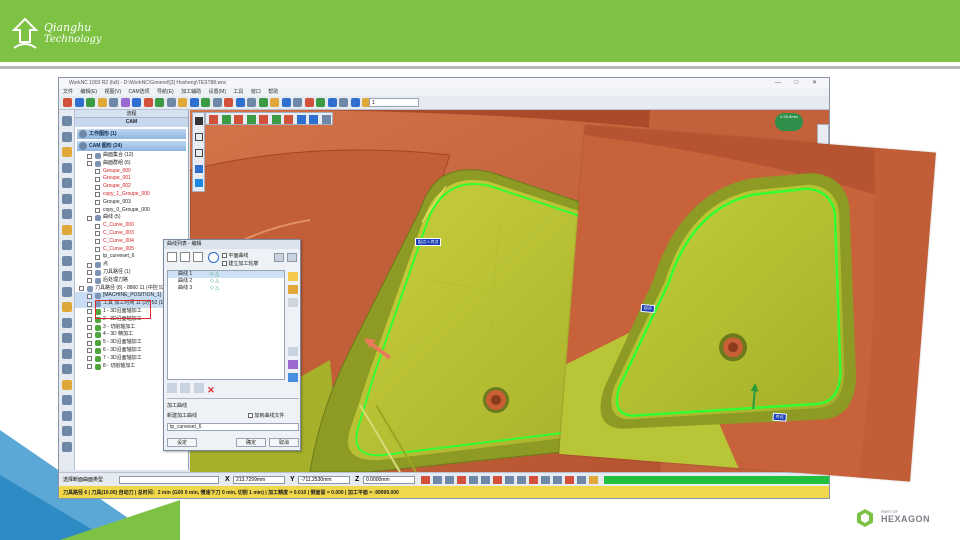 The width and height of the screenshot is (960, 540). What do you see at coordinates (226, 288) in the screenshot?
I see `list-item: 曲线 3 ◇ △` at bounding box center [226, 288].